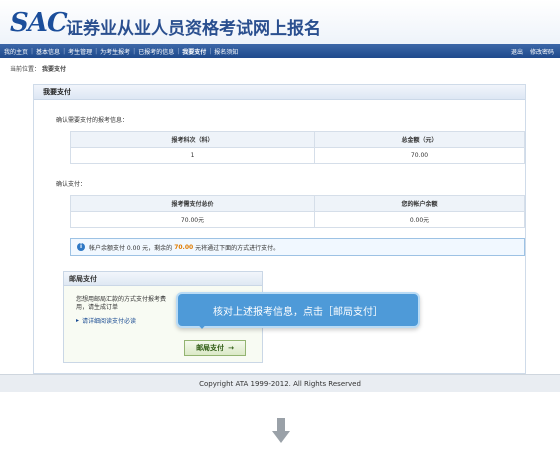 The image size is (560, 451). Describe the element at coordinates (131, 248) in the screenshot. I see `notice-text-before: 帐户余额支付 0.00 元，剩余的` at that location.